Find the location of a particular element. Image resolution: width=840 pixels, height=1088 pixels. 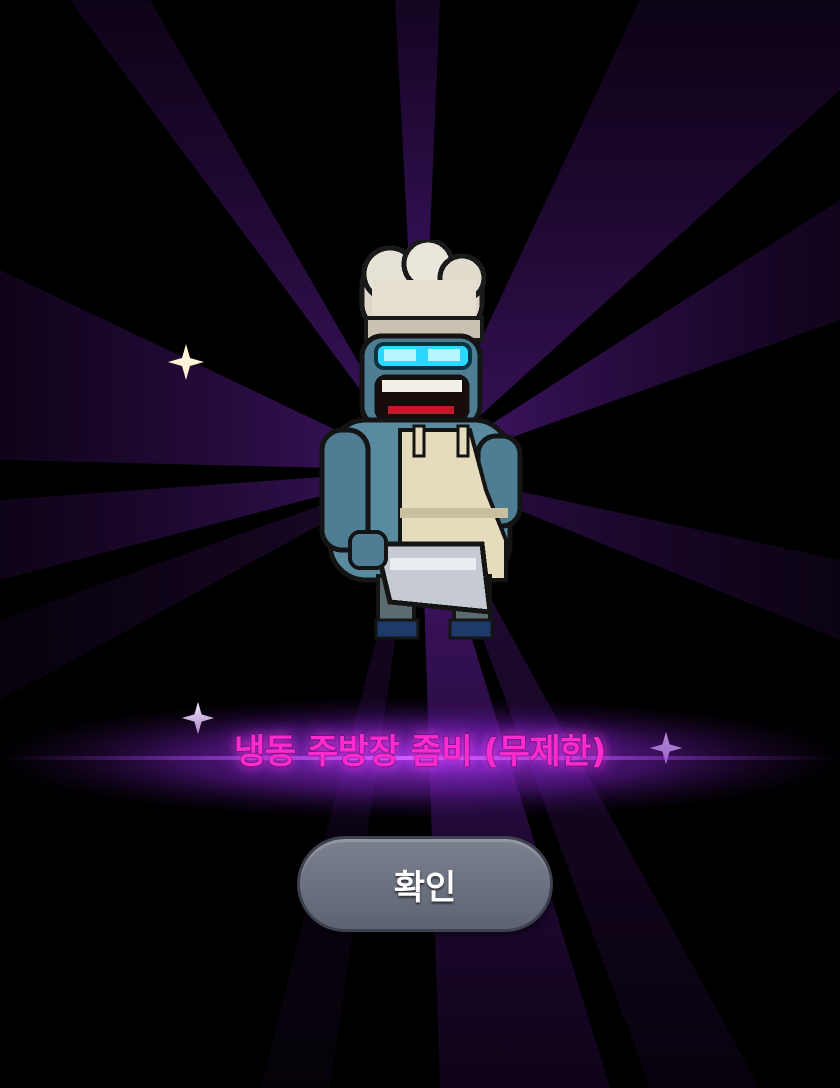

sparkle-icon is located at coordinates (186, 362).